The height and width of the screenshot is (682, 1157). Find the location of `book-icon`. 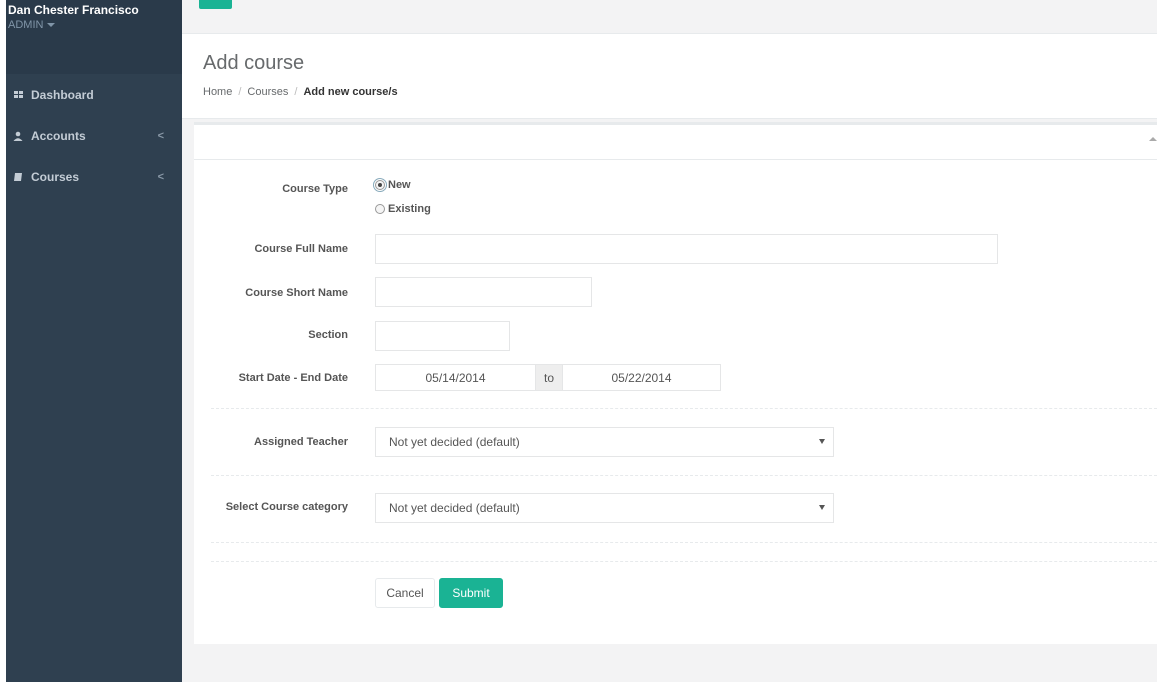

book-icon is located at coordinates (18, 177).